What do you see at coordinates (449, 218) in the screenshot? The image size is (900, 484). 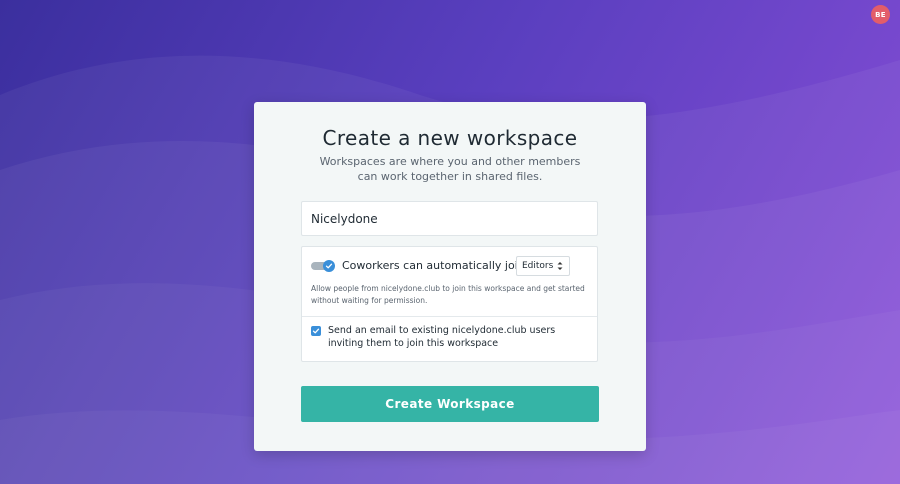 I see `workspace-name-input` at bounding box center [449, 218].